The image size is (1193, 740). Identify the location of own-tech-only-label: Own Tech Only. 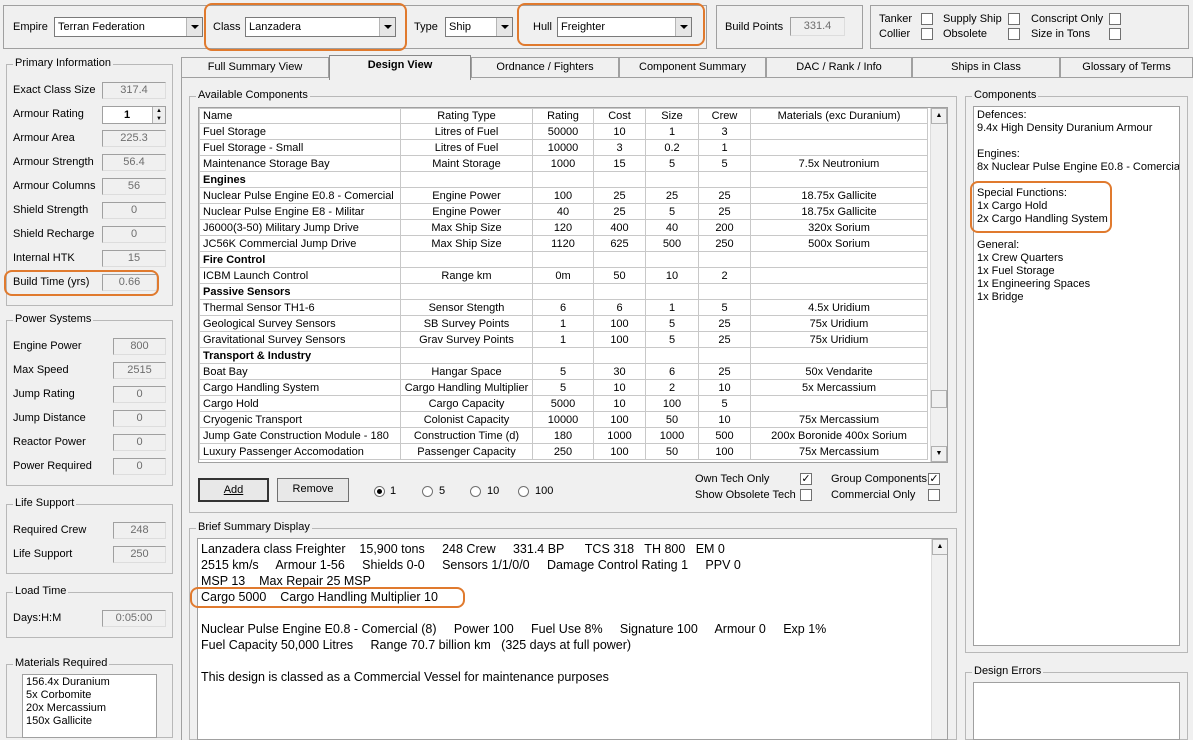
(732, 479).